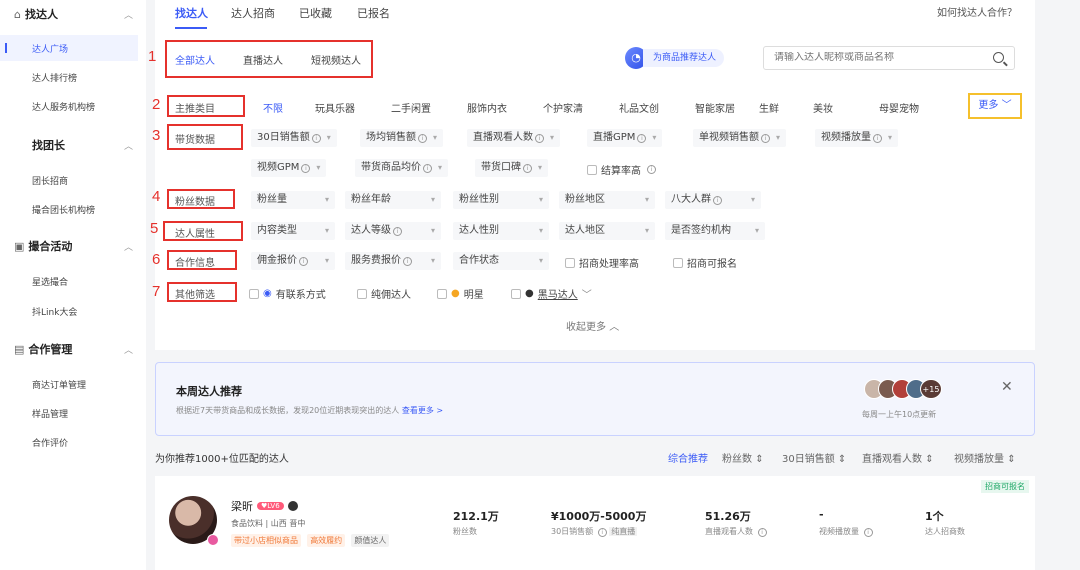  Describe the element at coordinates (43, 246) in the screenshot. I see `sidebar-group-match-events: ▣ 撮合活动` at that location.